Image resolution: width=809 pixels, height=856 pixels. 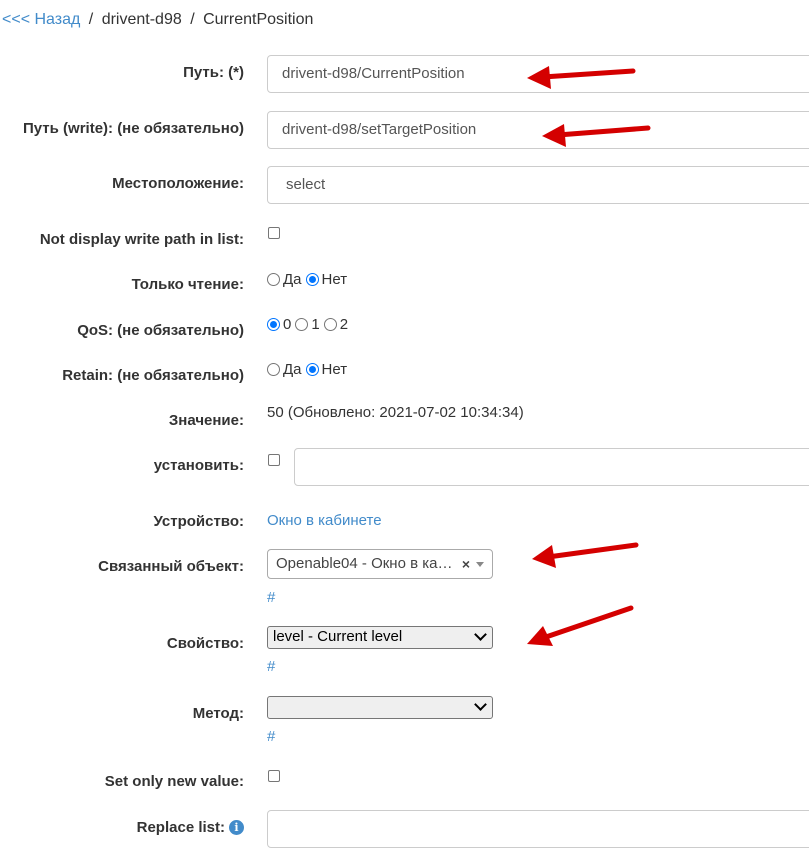 What do you see at coordinates (141, 239) in the screenshot?
I see `not-display-write-path-label: Not display write path in list:` at bounding box center [141, 239].